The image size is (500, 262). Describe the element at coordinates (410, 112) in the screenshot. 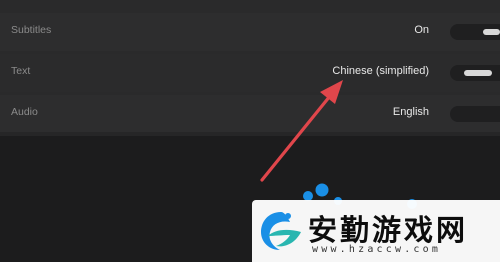

I see `setting-value-audio: English` at that location.